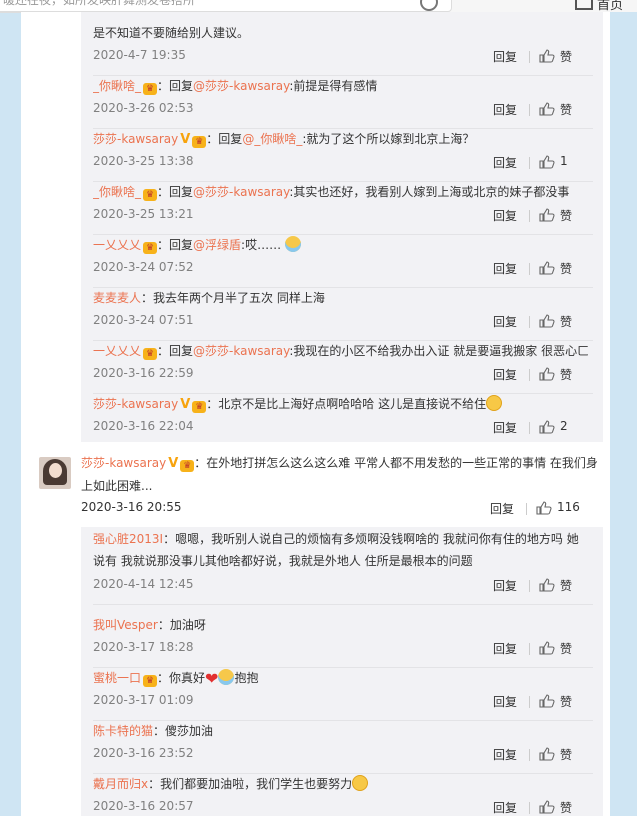 The width and height of the screenshot is (637, 816). Describe the element at coordinates (120, 784) in the screenshot. I see `user-nickname: 戴月而归x` at that location.